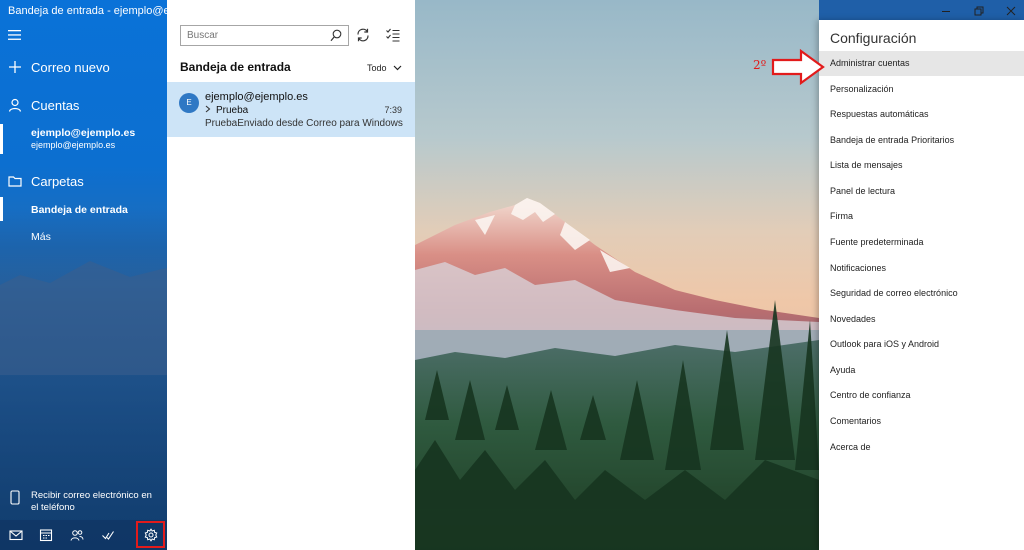  I want to click on account-email: ejemplo@ejemplo.es, so click(73, 145).